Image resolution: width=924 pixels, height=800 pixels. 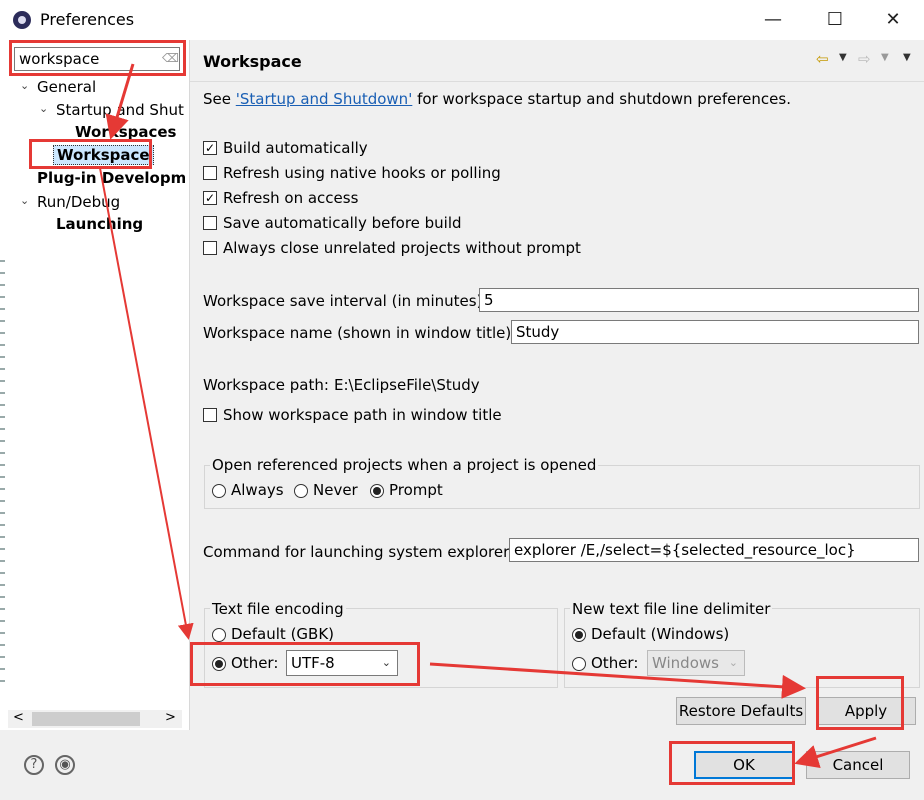 What do you see at coordinates (120, 101) in the screenshot?
I see `arrow-search-to-workspace` at bounding box center [120, 101].